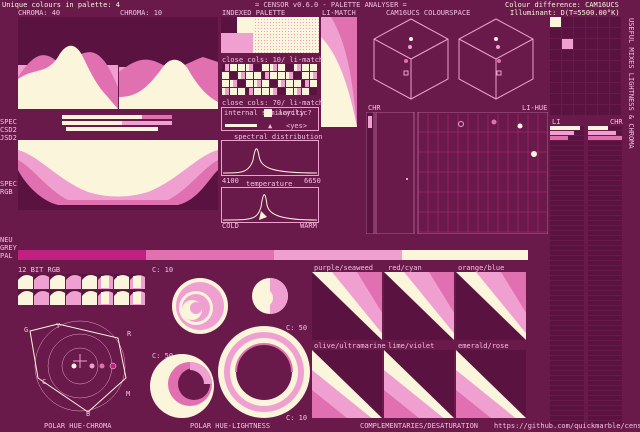 The height and width of the screenshot is (432, 640). I want to click on close-cols-70-label: close cols: 70/ li-match, so click(273, 103).